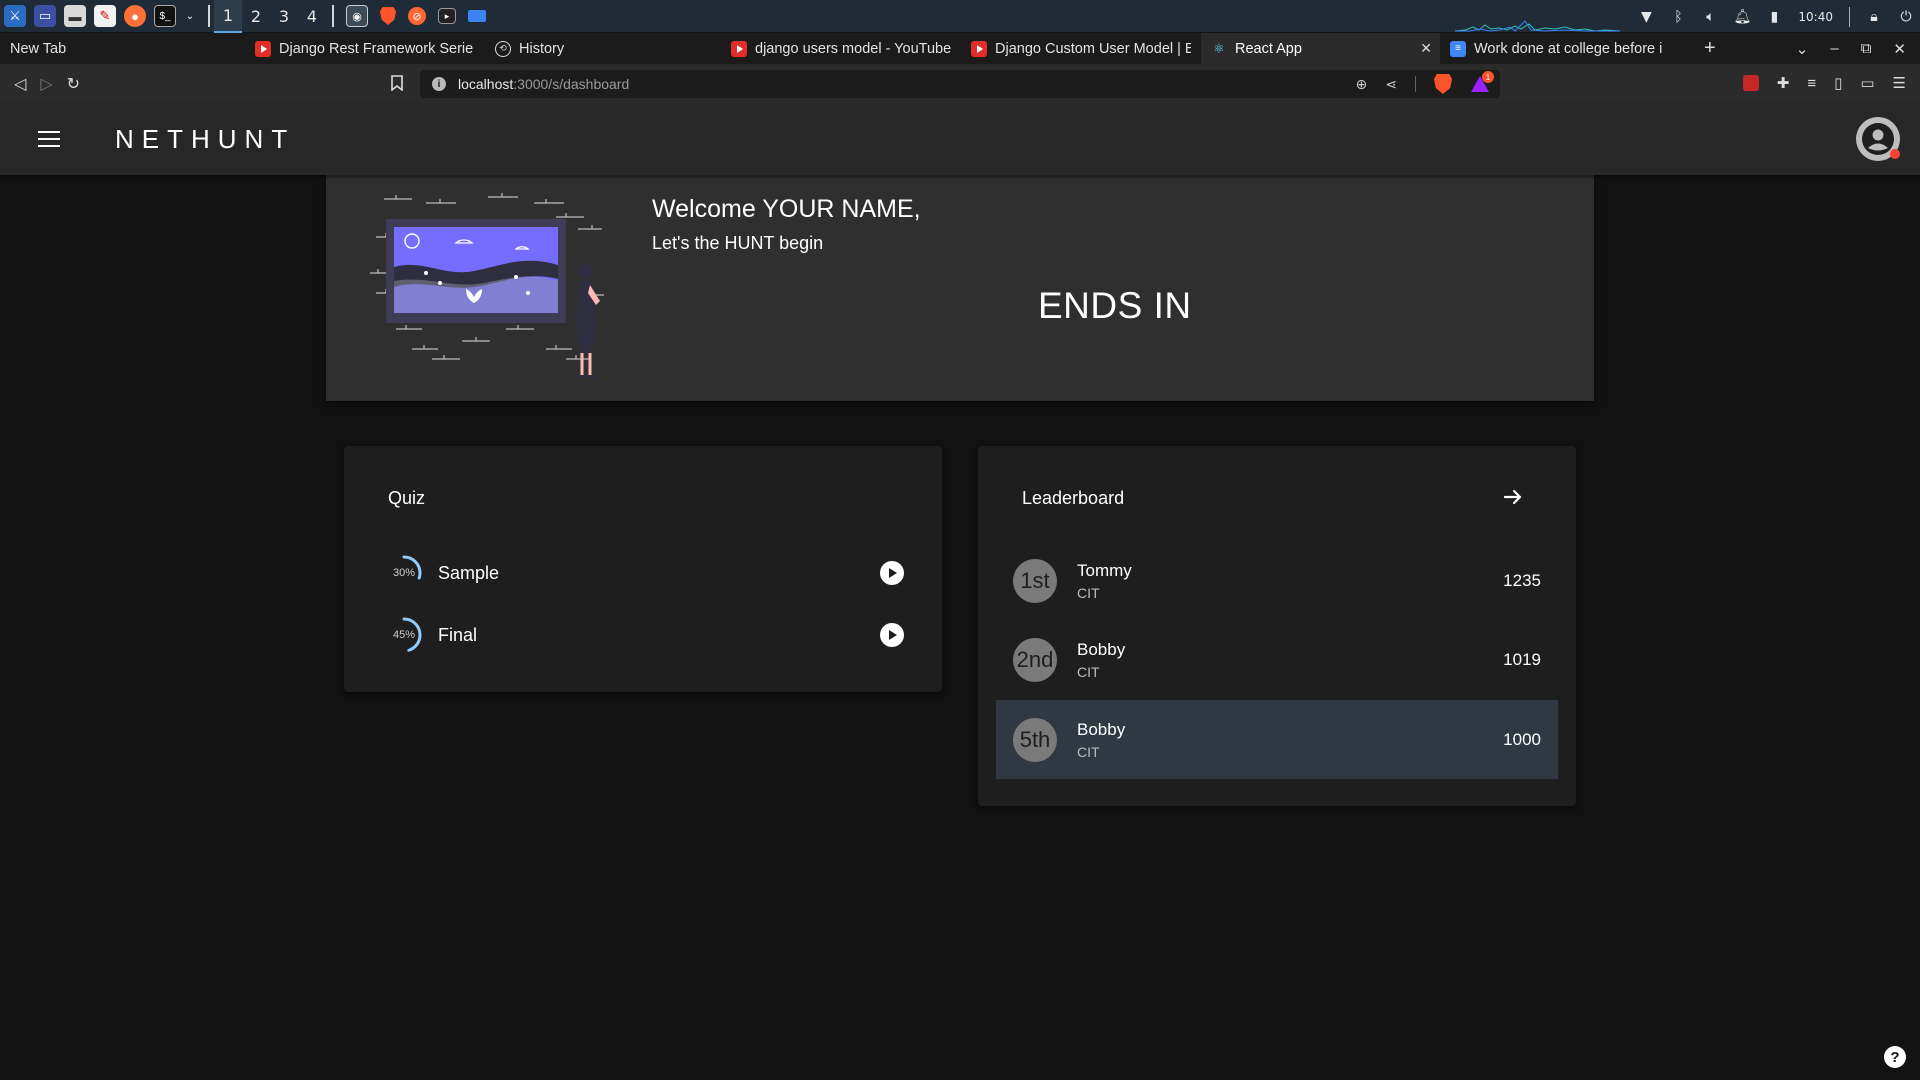 Image resolution: width=1920 pixels, height=1080 pixels. What do you see at coordinates (388, 16) in the screenshot?
I see `brave-taskbar-icon` at bounding box center [388, 16].